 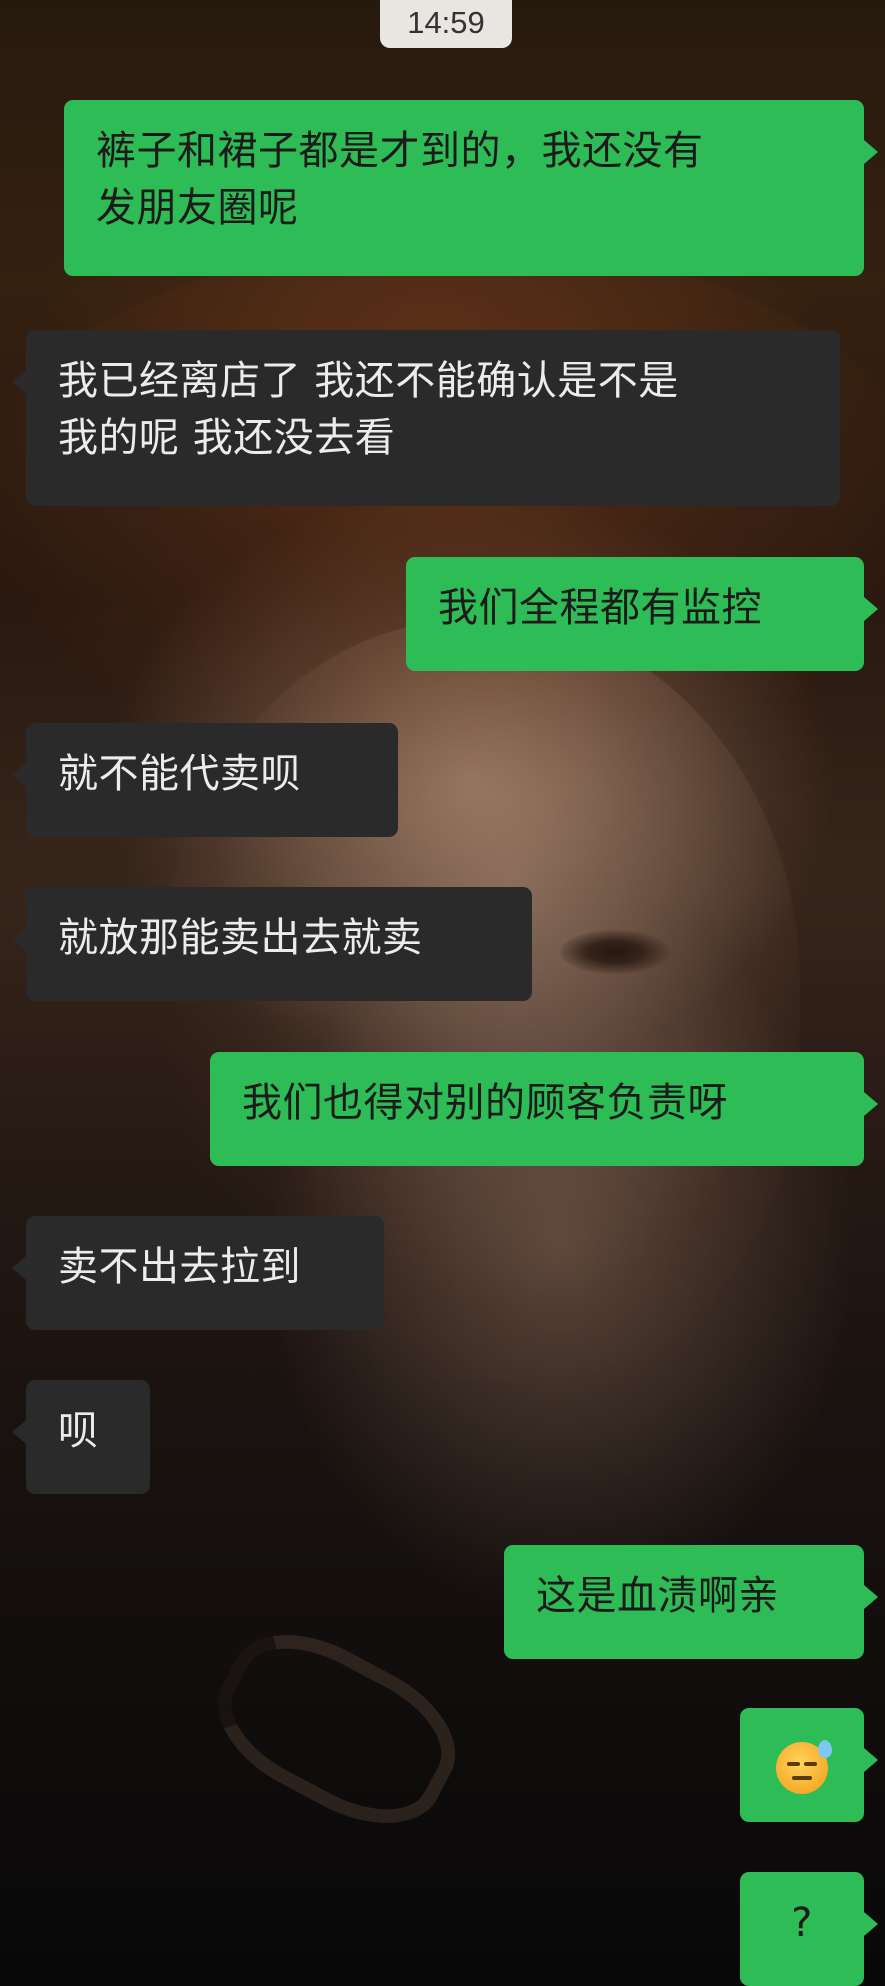 I want to click on message-line: 就不能代卖呗, so click(x=179, y=774).